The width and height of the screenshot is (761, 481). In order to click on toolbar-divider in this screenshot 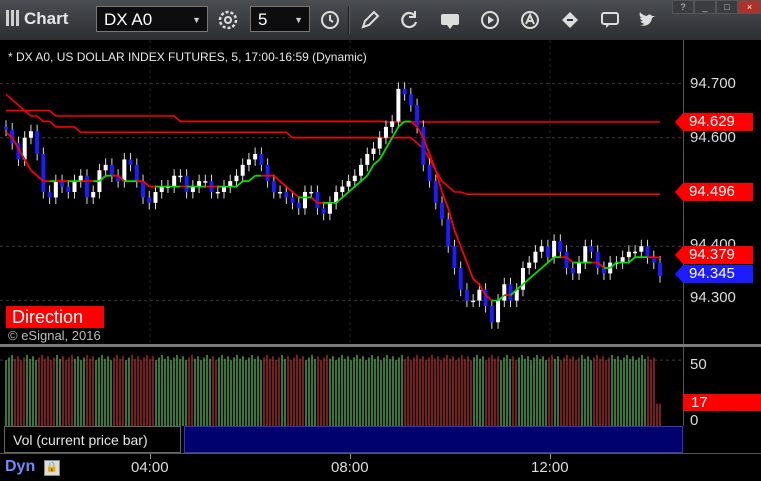, I will do `click(349, 20)`.